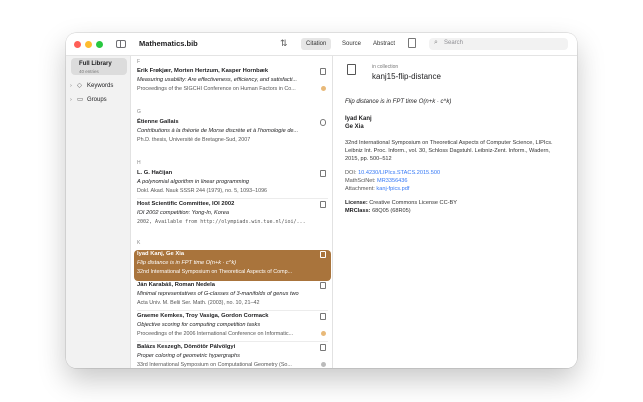 This screenshot has width=643, height=402. I want to click on minimize-window-button, so click(88, 44).